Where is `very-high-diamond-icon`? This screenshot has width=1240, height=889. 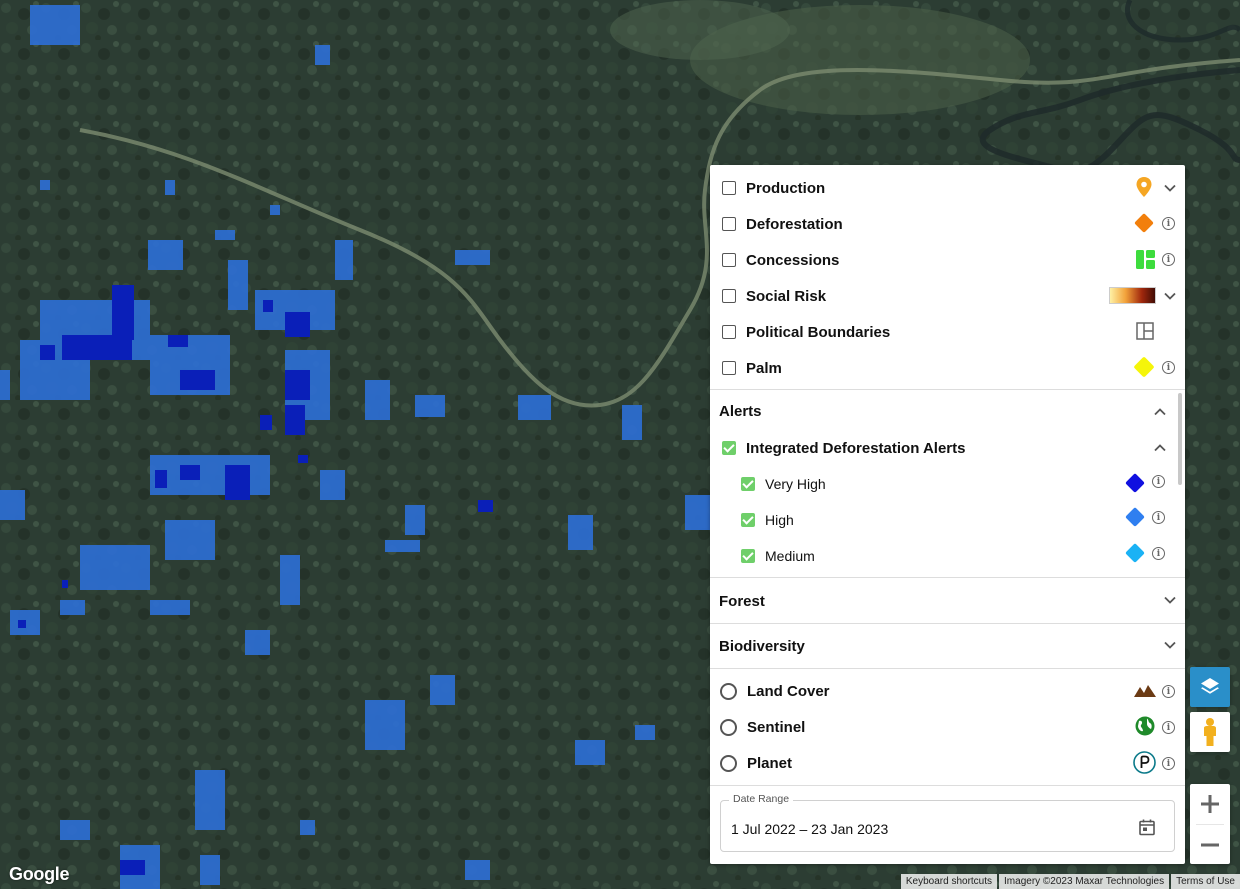
very-high-diamond-icon is located at coordinates (1135, 483).